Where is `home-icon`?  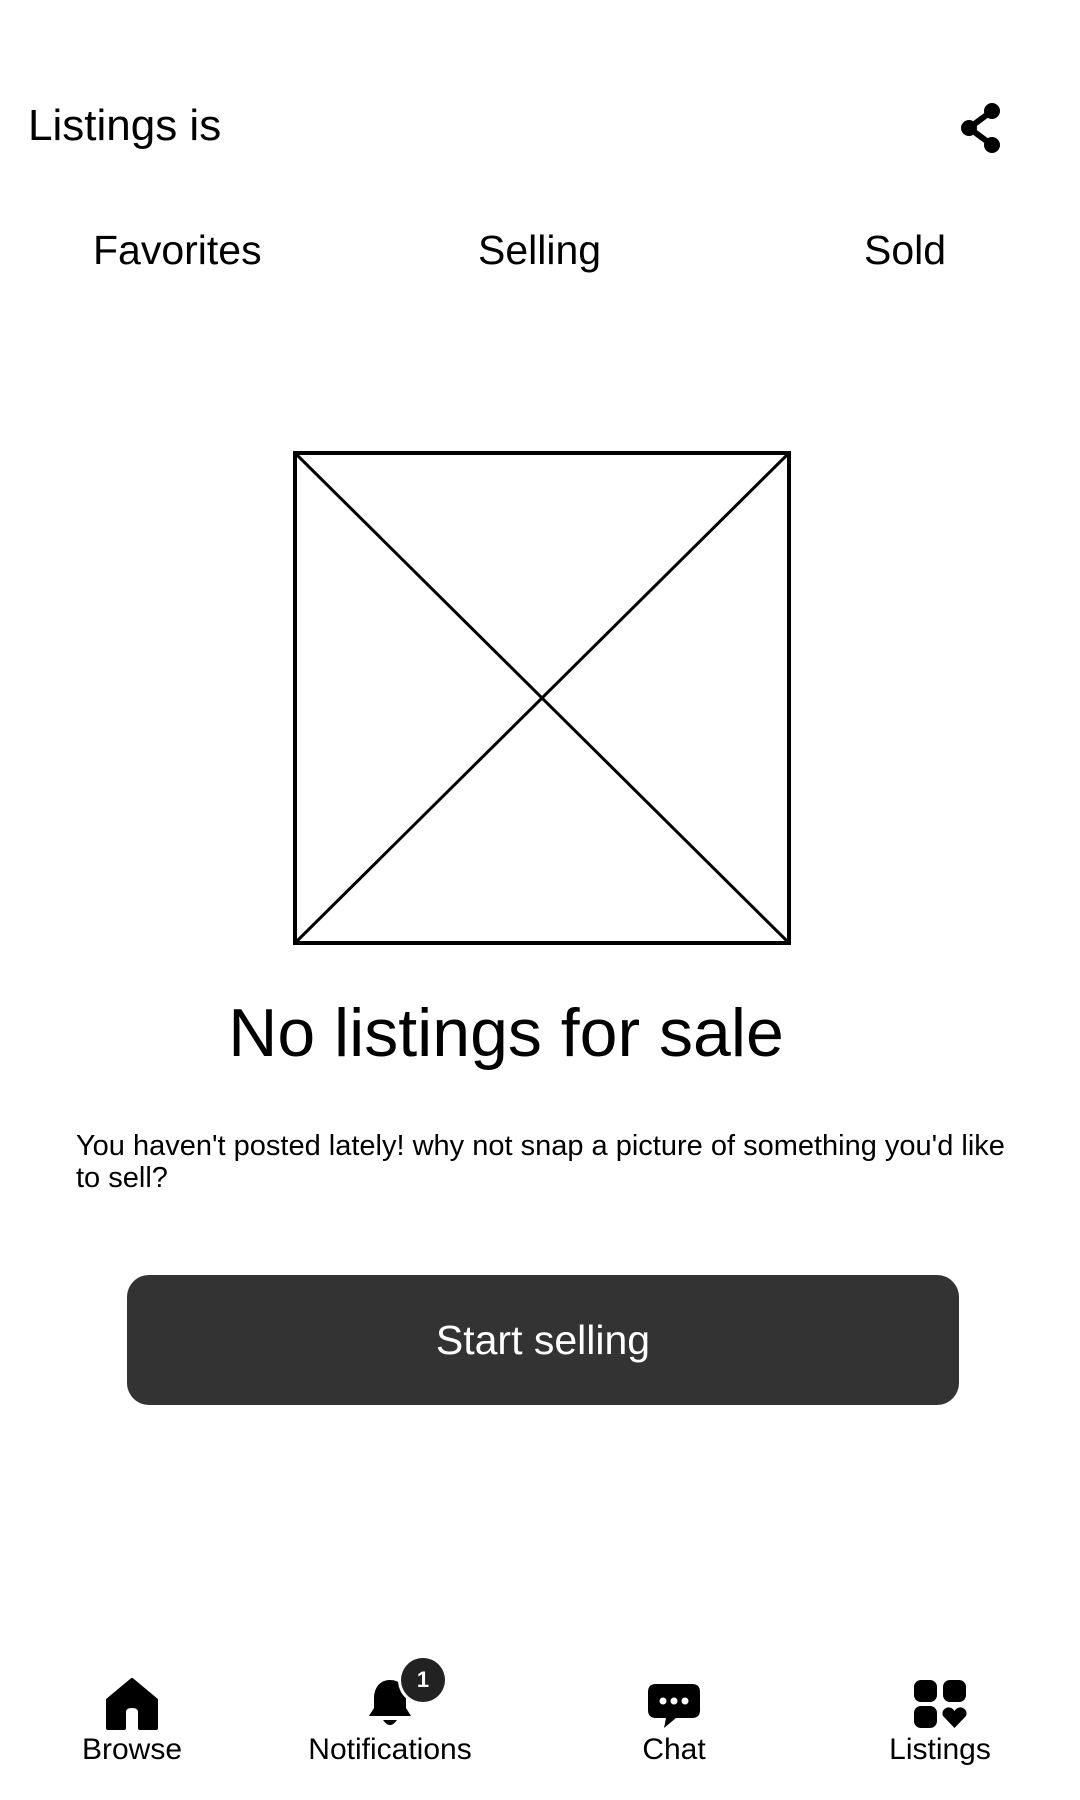 home-icon is located at coordinates (132, 1704).